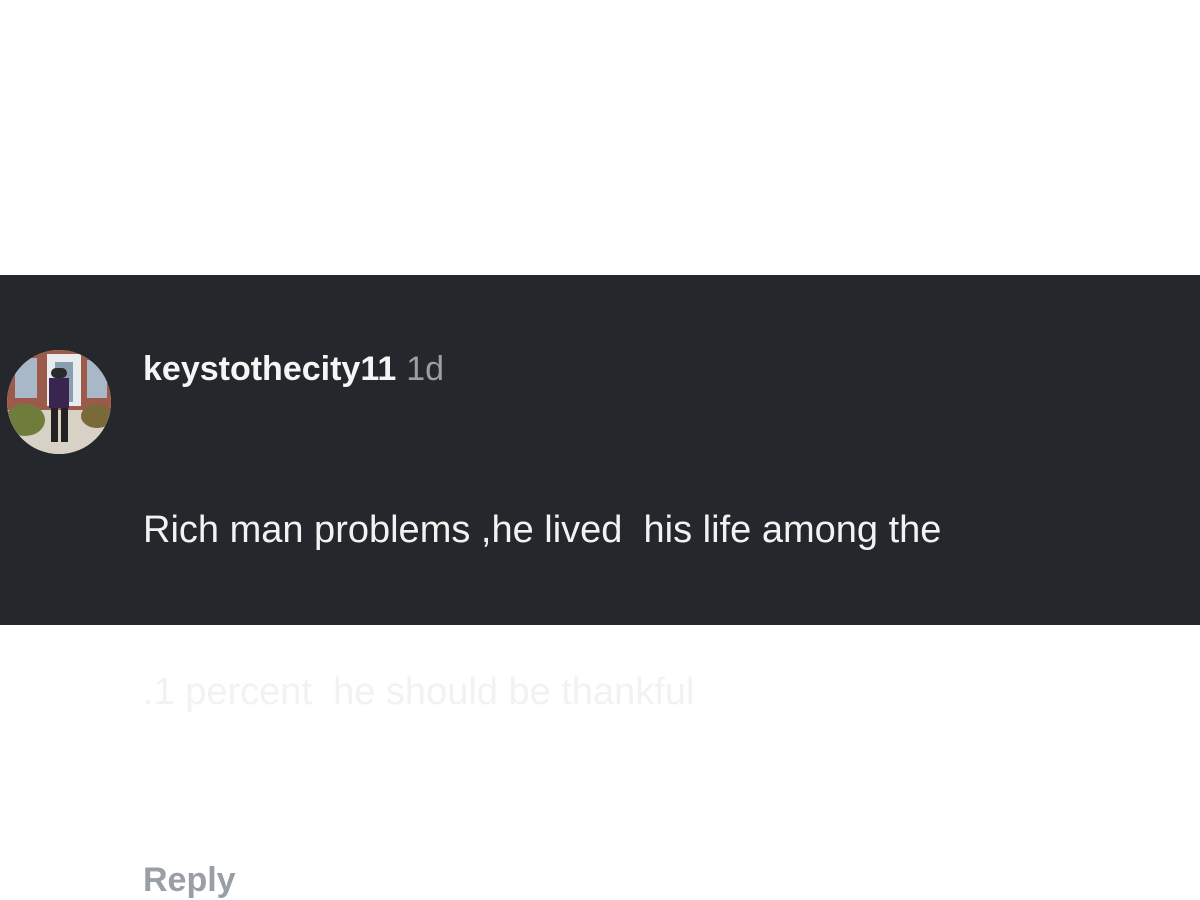 The image size is (1200, 900). I want to click on username-link: keystothecity11, so click(269, 369).